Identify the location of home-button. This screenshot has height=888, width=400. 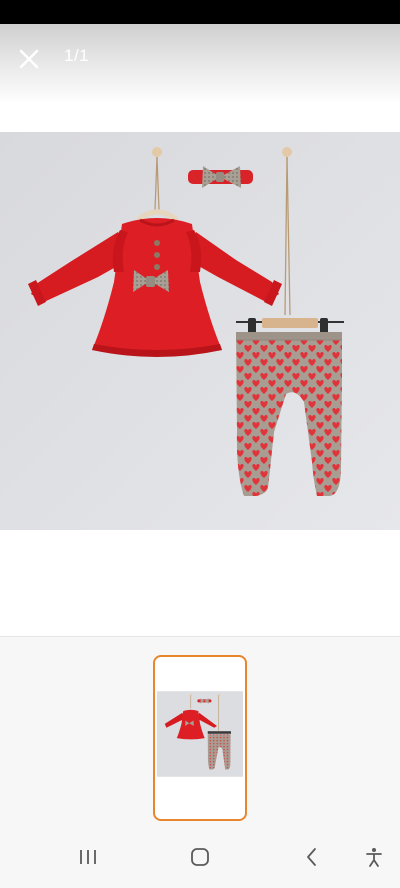
(200, 857).